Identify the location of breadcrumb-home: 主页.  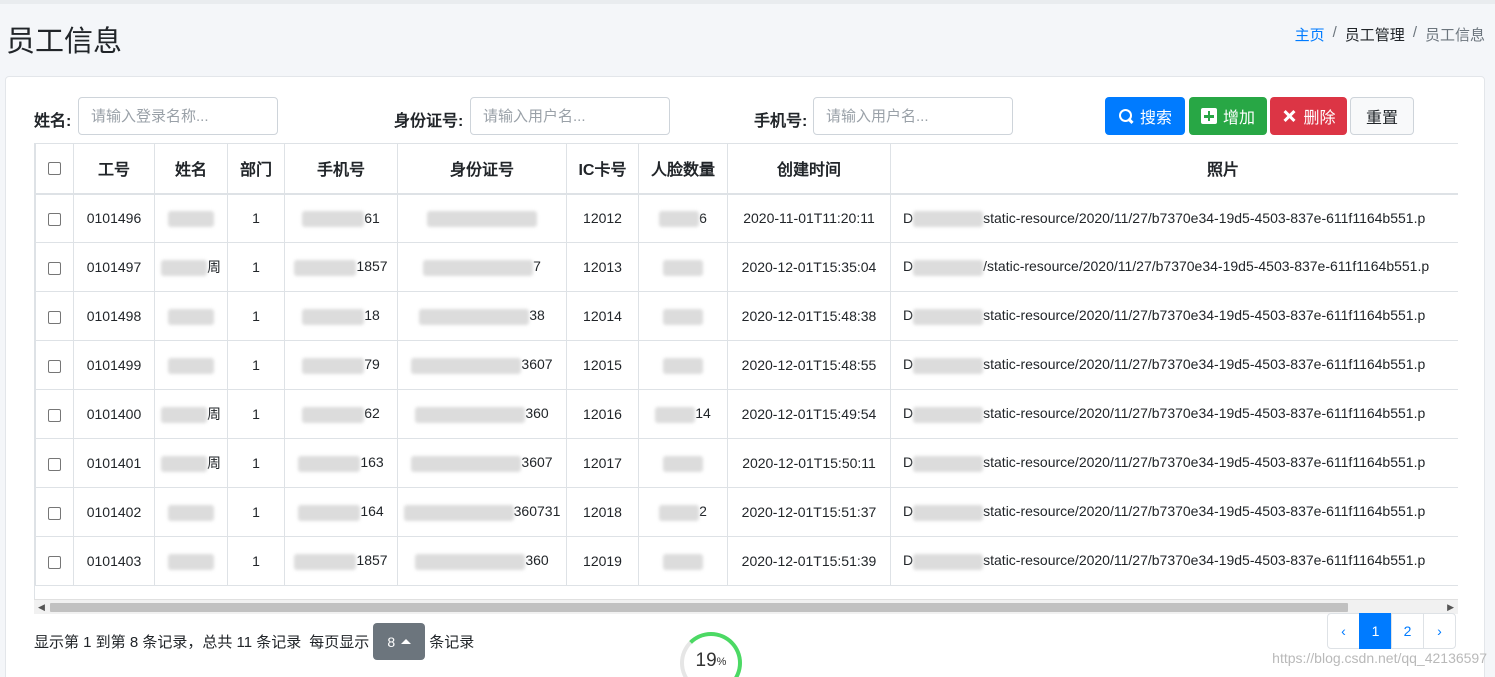
(1310, 34).